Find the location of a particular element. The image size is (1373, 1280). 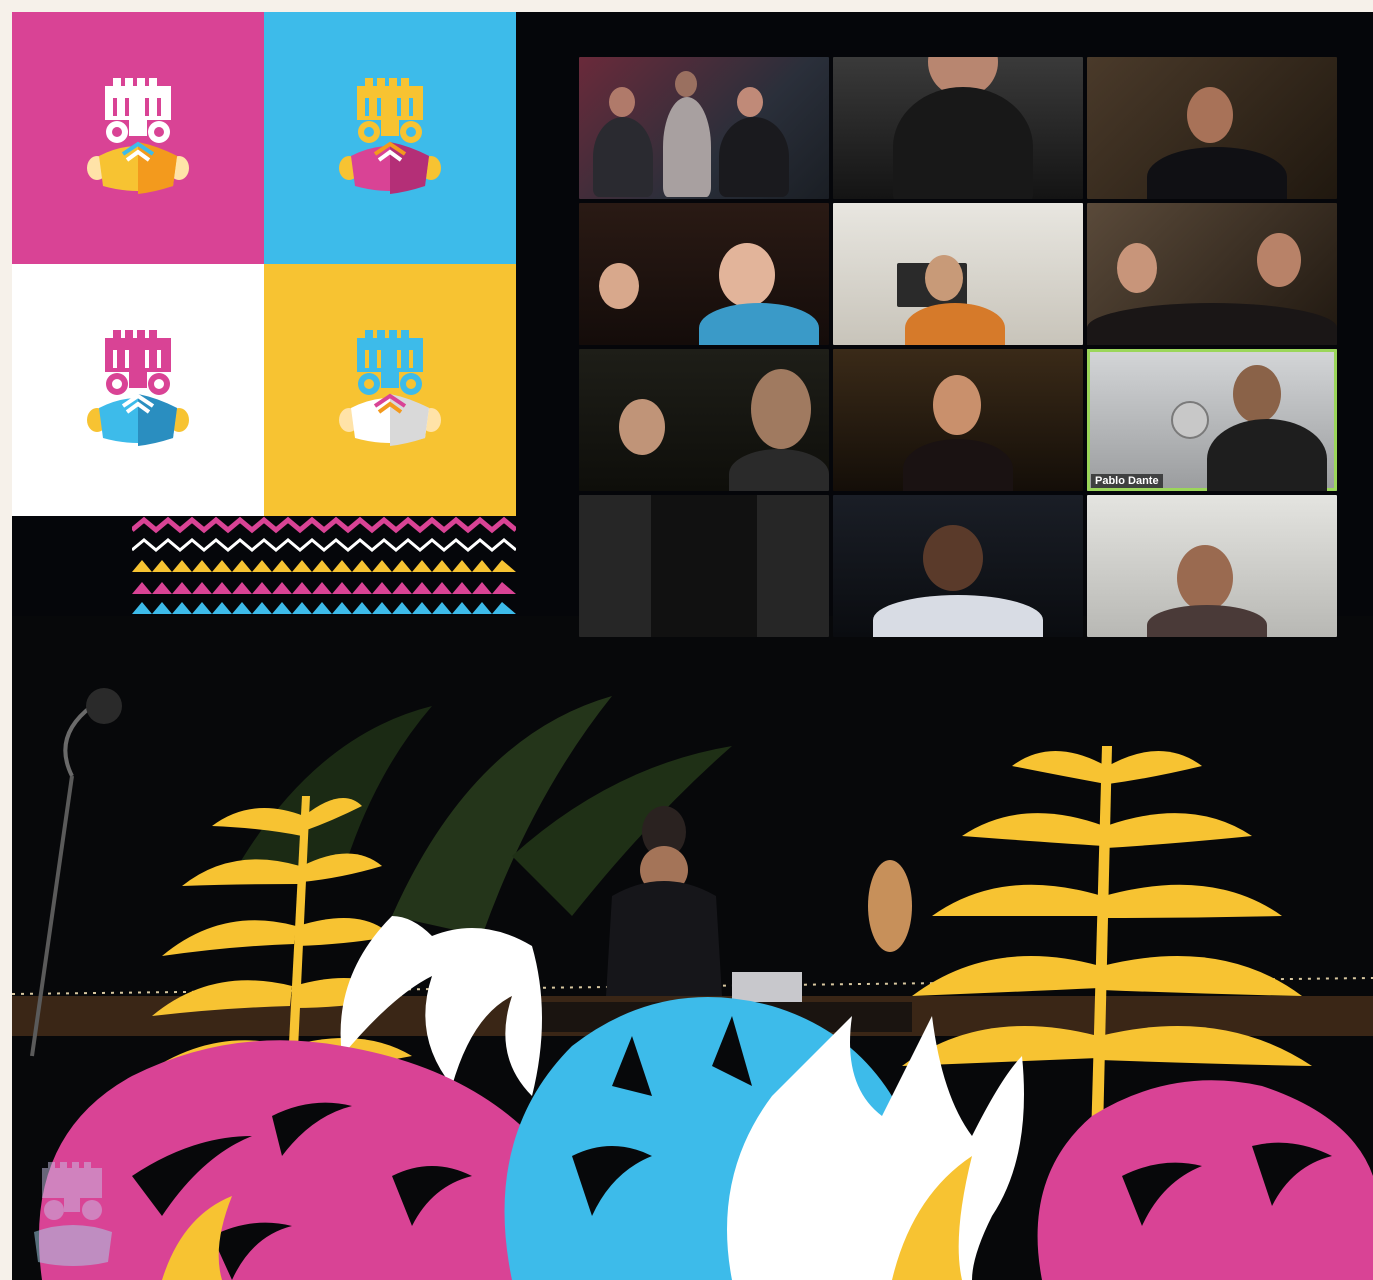

participant-tile-active-speaker: Pablo Dante is located at coordinates (1212, 420).